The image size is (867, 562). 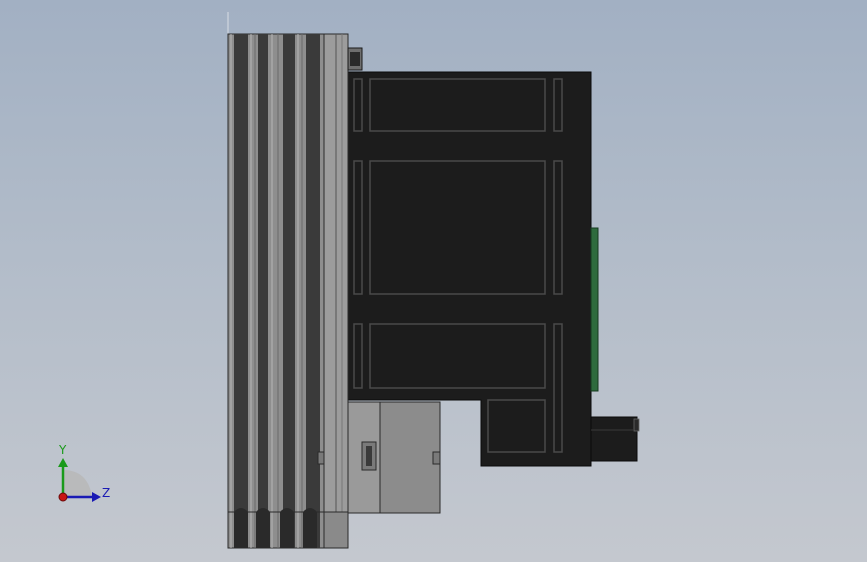 What do you see at coordinates (355, 59) in the screenshot?
I see `mounting-screw` at bounding box center [355, 59].